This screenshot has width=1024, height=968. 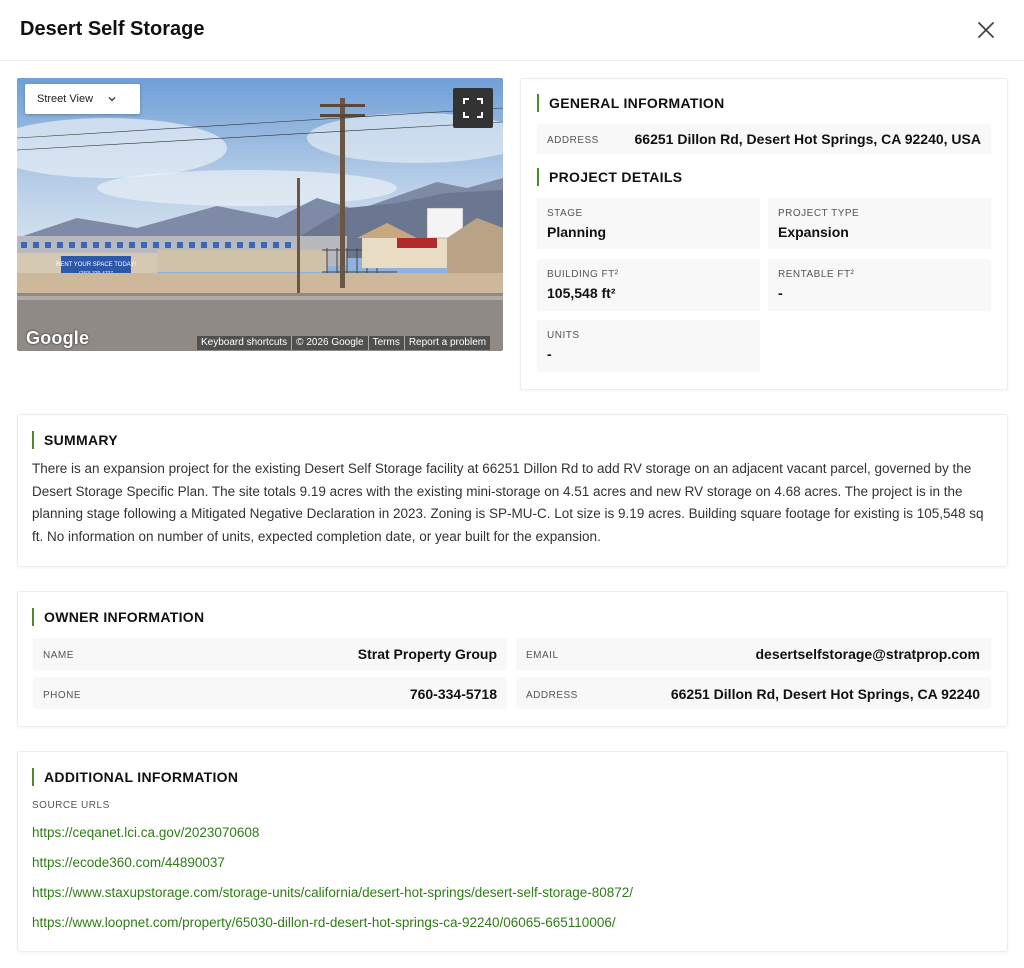 What do you see at coordinates (868, 654) in the screenshot?
I see `owner-email-value: desertselfstorage@stratprop.com` at bounding box center [868, 654].